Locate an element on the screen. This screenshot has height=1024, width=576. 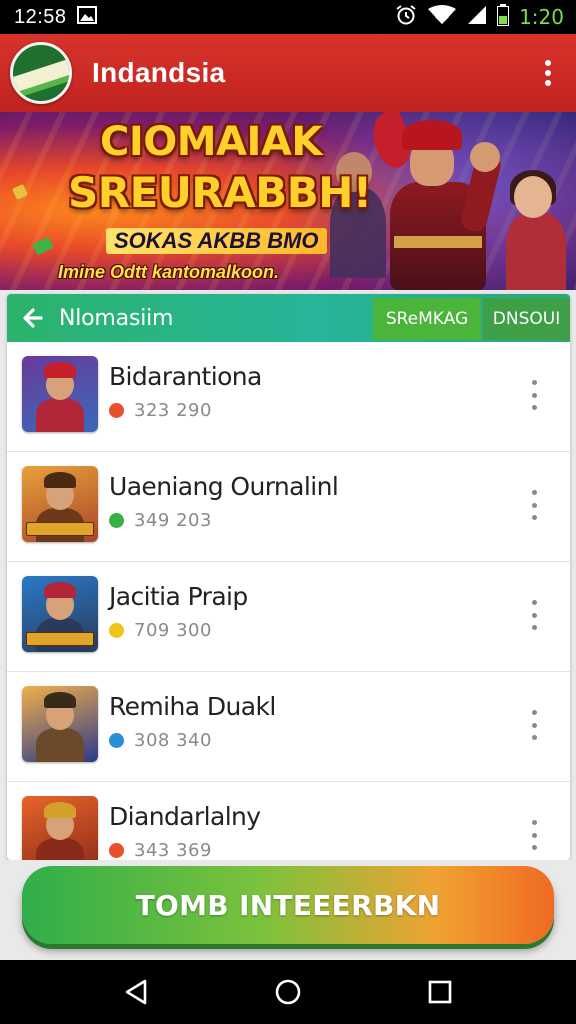
game-count: 343 369 is located at coordinates (173, 850).